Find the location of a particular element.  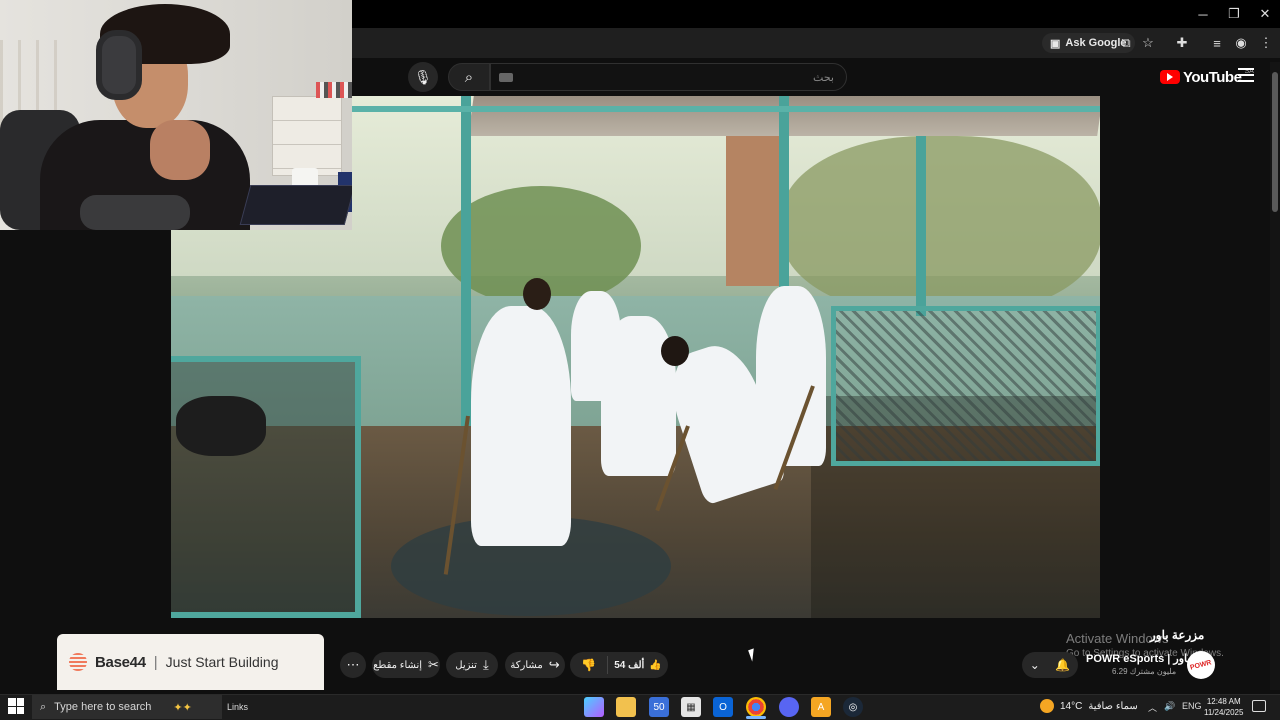

file-explorer-icon is located at coordinates (626, 707).